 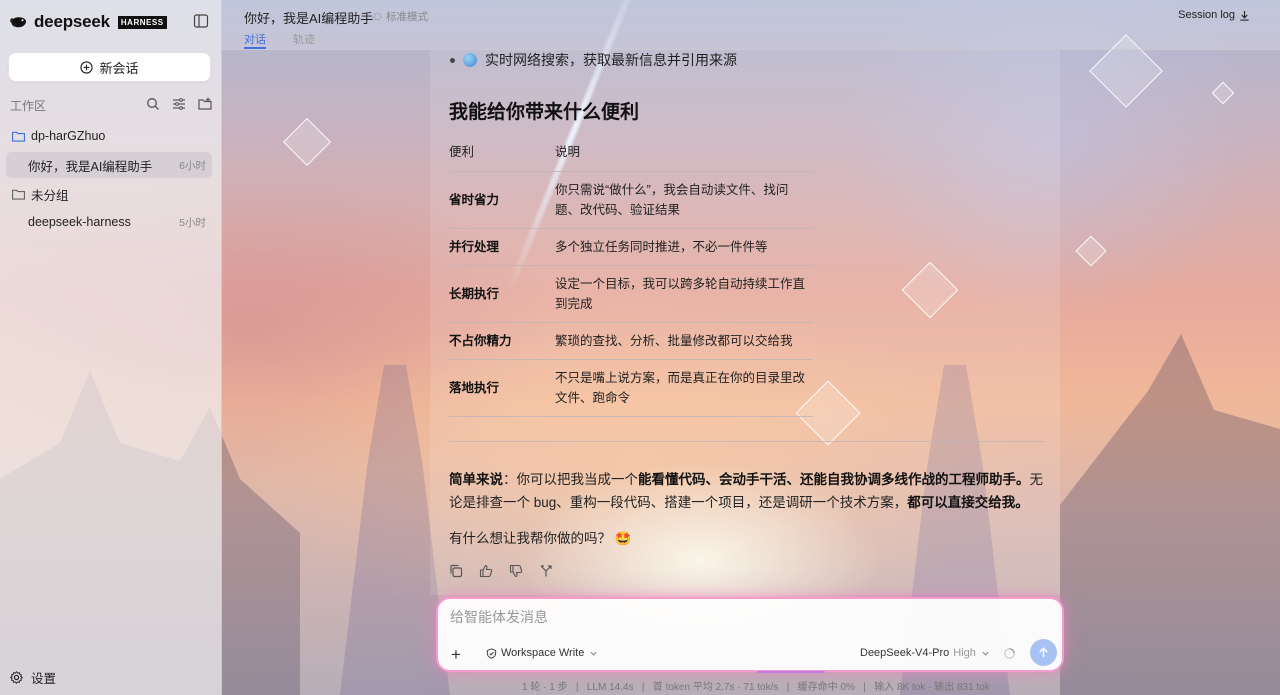 I want to click on new-chat-label: 新会话, so click(x=119, y=68).